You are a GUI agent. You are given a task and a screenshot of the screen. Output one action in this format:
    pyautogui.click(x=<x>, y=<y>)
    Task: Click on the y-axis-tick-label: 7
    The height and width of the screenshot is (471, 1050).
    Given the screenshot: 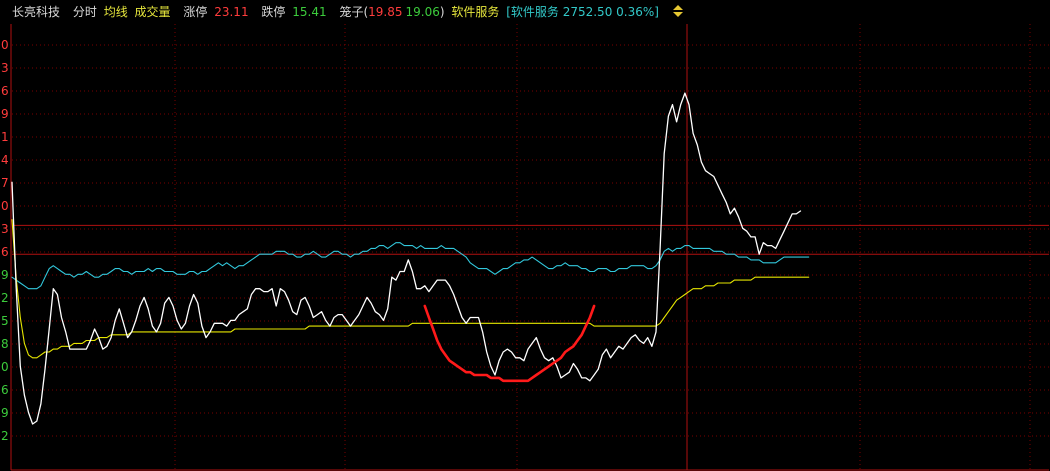 What is the action you would take?
    pyautogui.click(x=5, y=183)
    